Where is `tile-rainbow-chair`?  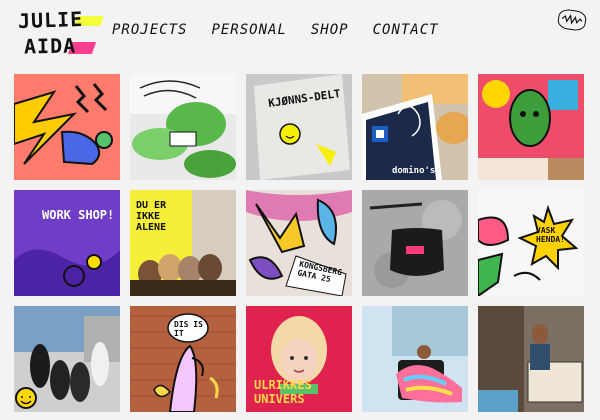 tile-rainbow-chair is located at coordinates (415, 359).